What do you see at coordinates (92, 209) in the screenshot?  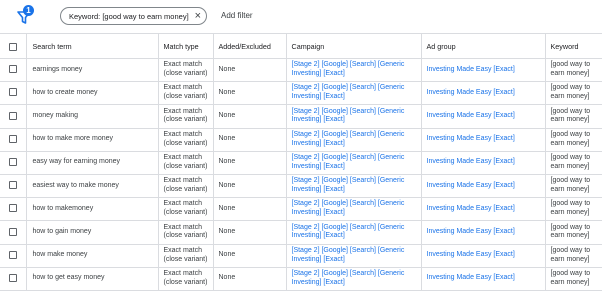 I see `search-term-cell: how to makemoney` at bounding box center [92, 209].